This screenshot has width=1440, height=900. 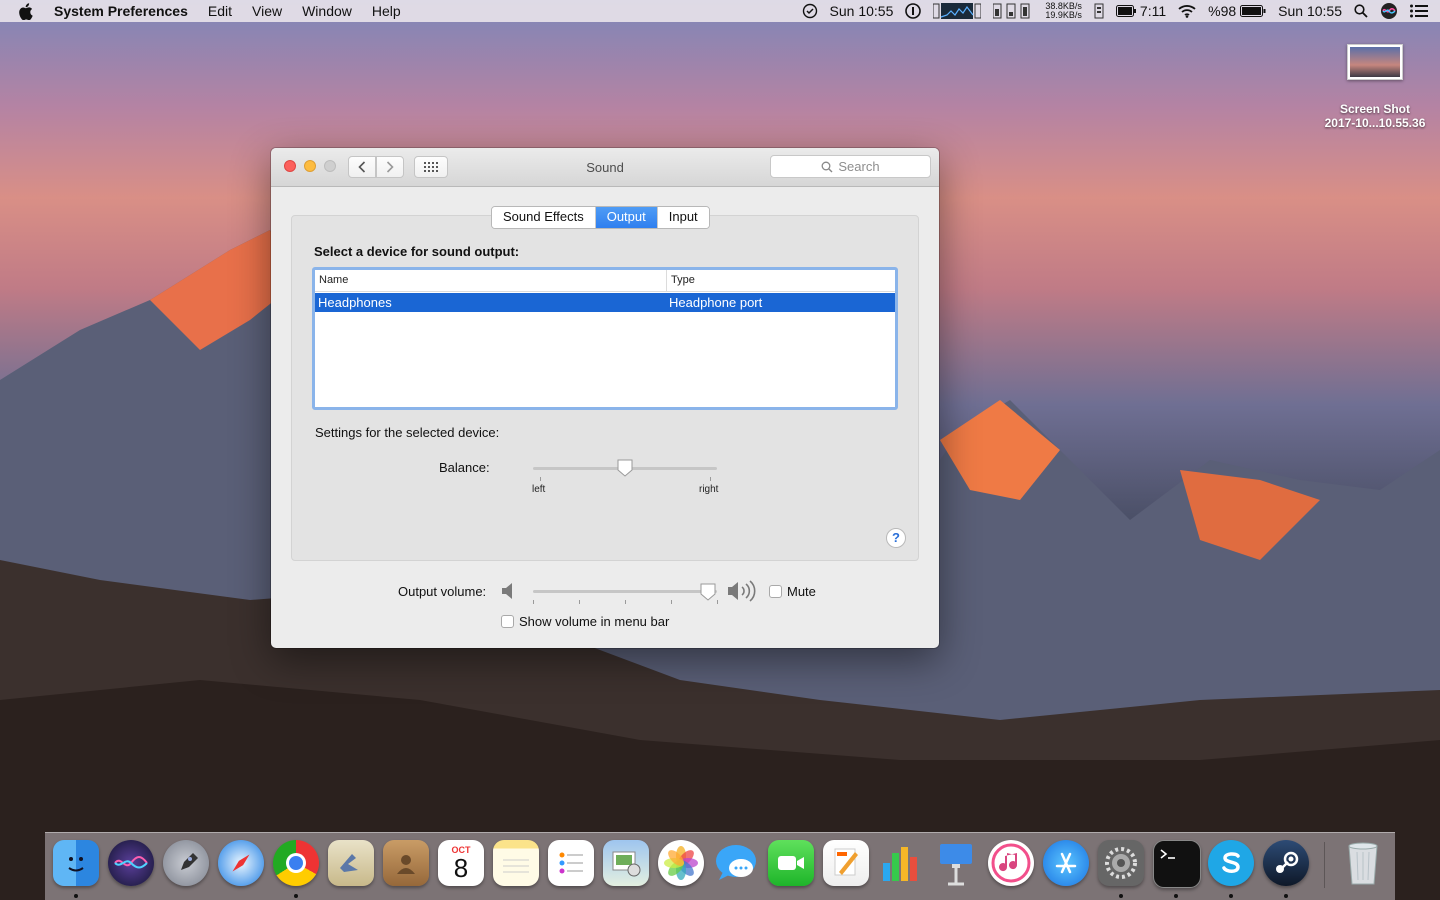 What do you see at coordinates (267, 11) in the screenshot?
I see `menu-view: View` at bounding box center [267, 11].